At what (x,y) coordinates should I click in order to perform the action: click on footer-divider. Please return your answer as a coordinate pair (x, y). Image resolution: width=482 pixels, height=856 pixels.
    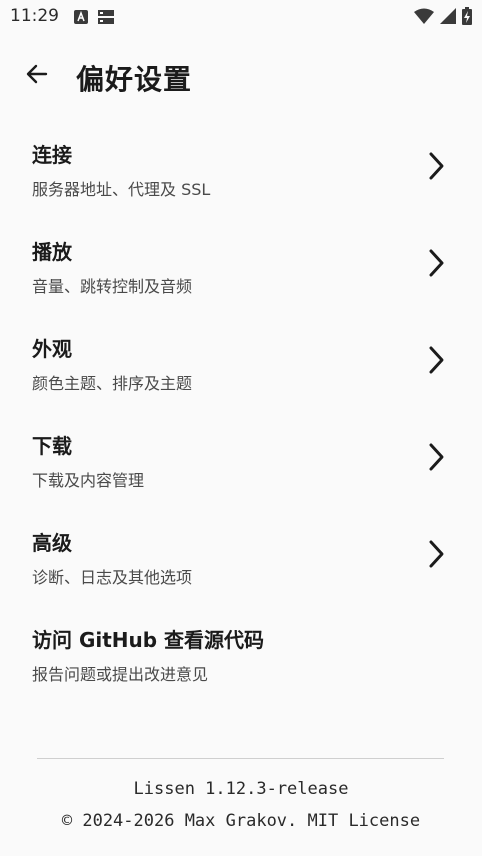
    Looking at the image, I should click on (240, 758).